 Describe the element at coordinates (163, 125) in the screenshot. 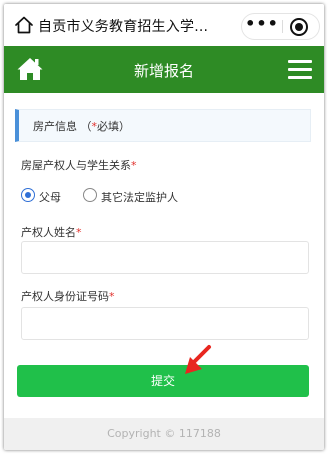

I see `section-header: 房产信息 （*必填）` at that location.